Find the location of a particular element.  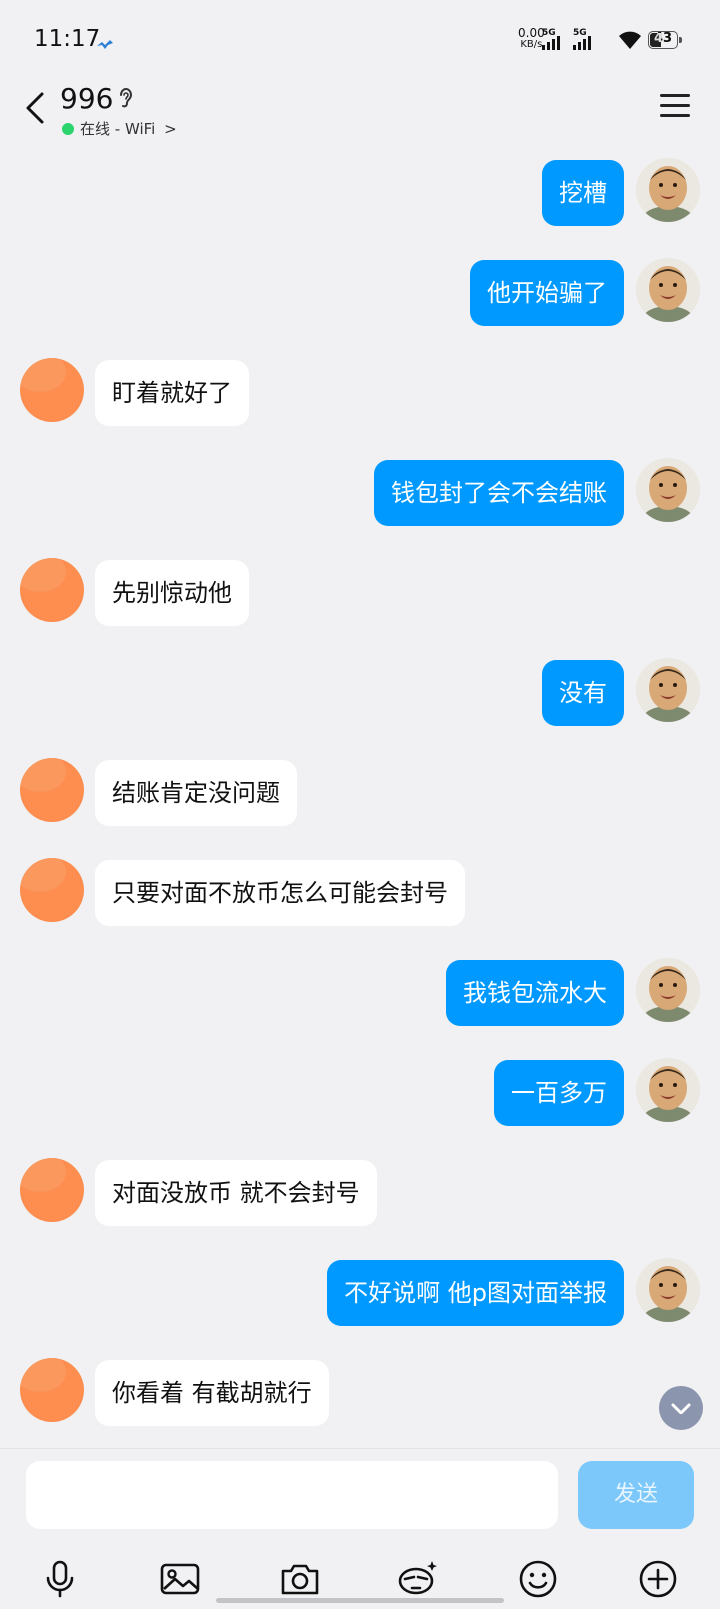

message-bubble: 先别惊动他 is located at coordinates (172, 593).